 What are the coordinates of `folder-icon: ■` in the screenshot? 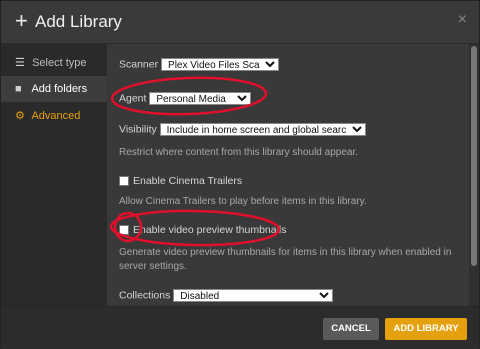 It's located at (18, 89).